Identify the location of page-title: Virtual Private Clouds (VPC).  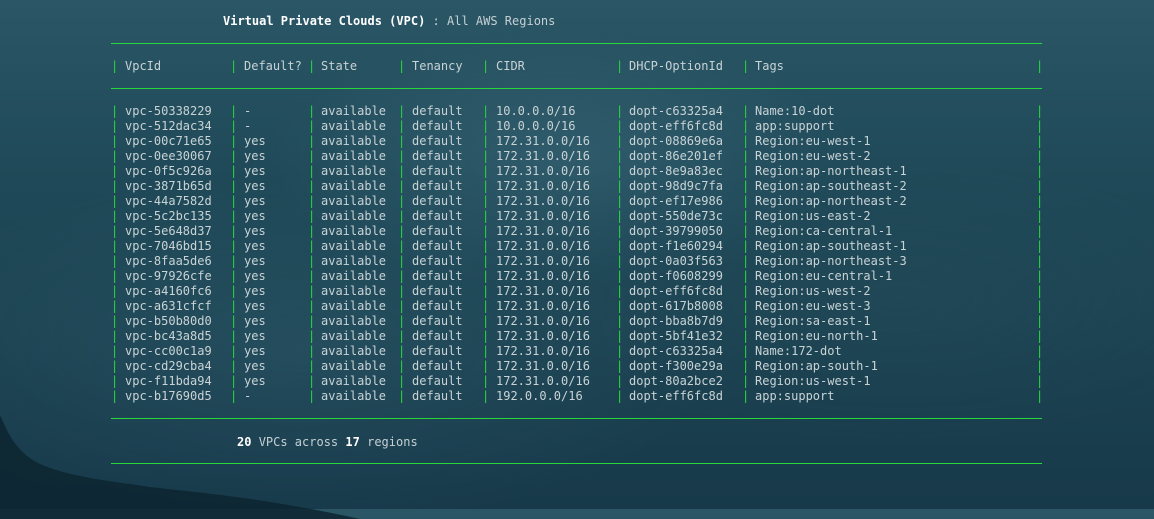
(324, 21).